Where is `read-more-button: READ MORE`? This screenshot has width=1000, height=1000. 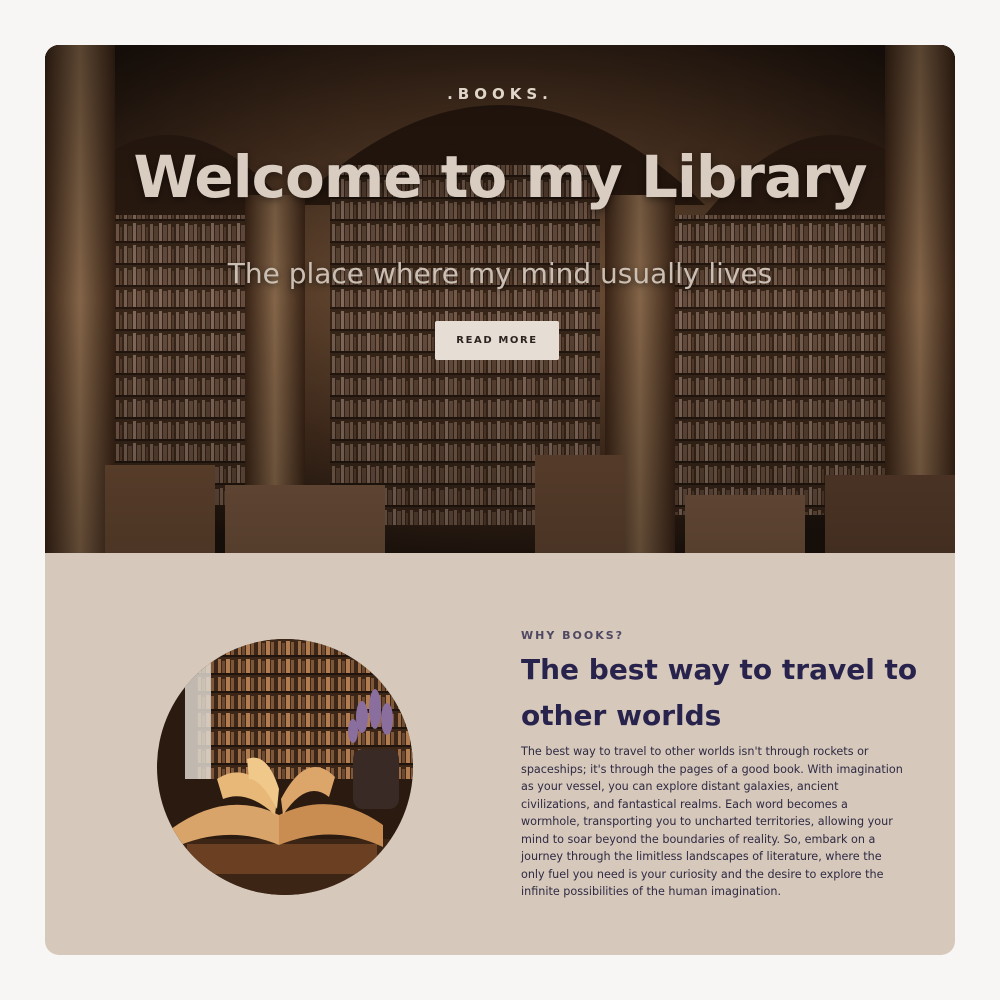 read-more-button: READ MORE is located at coordinates (497, 340).